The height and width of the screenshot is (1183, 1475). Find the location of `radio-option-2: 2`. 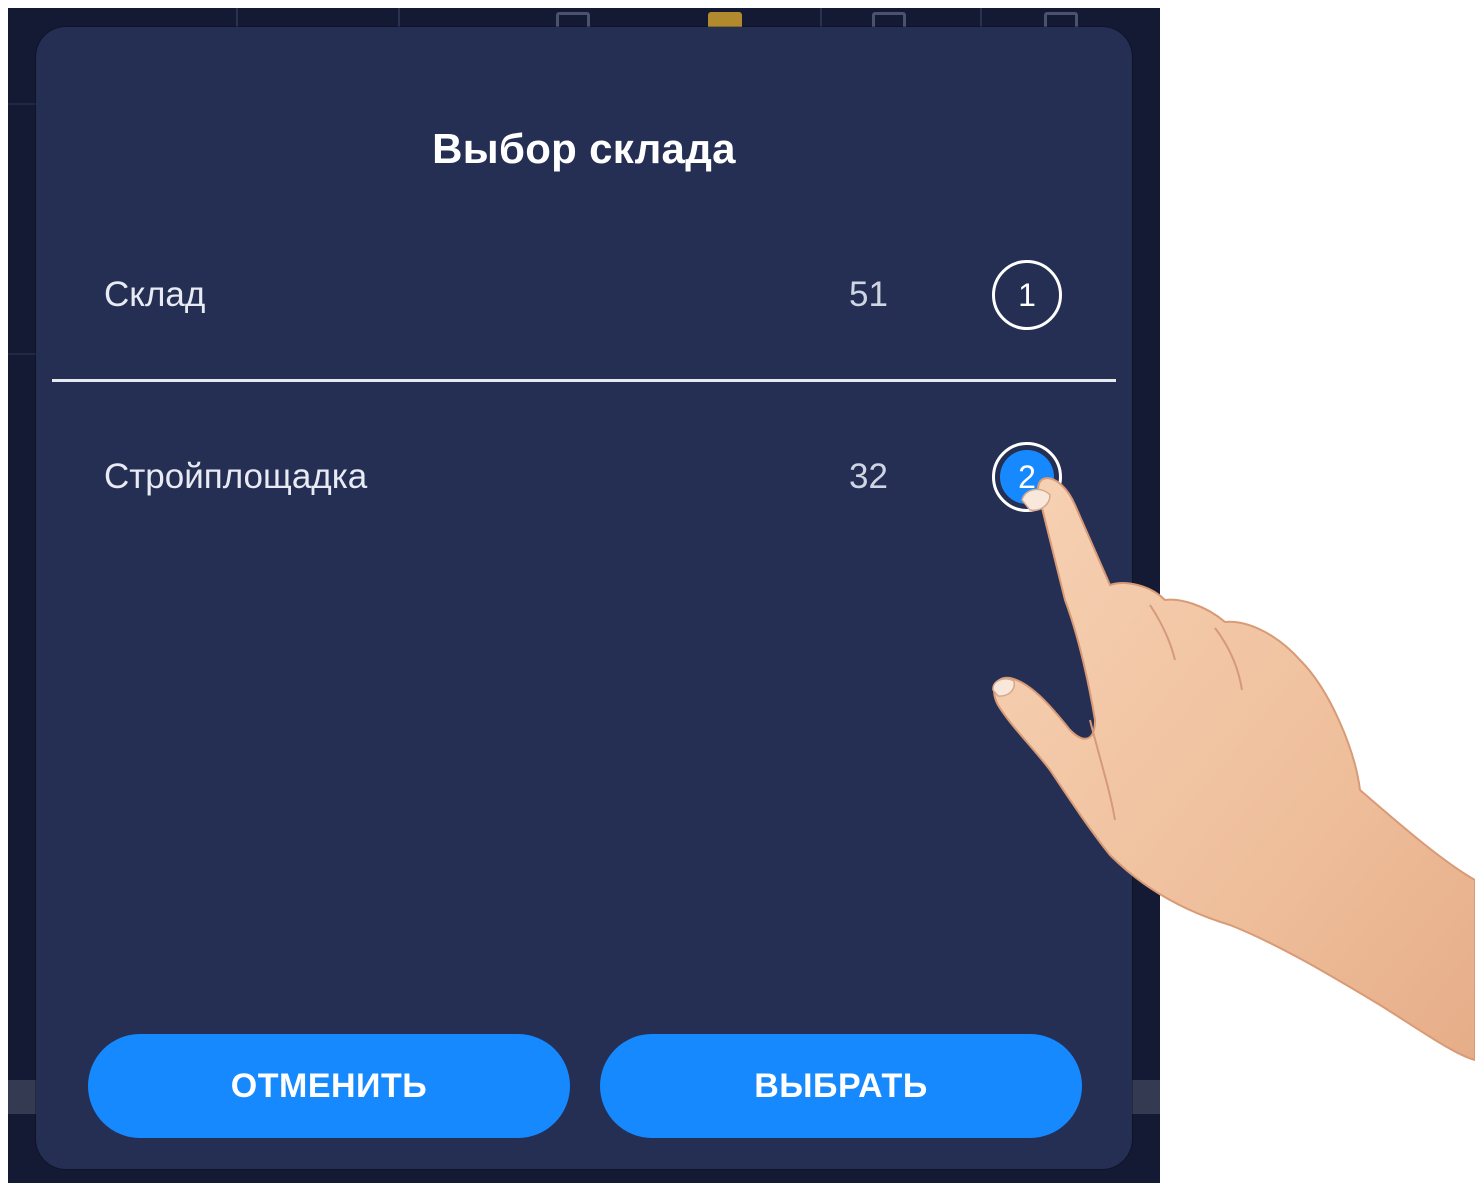

radio-option-2: 2 is located at coordinates (1027, 477).